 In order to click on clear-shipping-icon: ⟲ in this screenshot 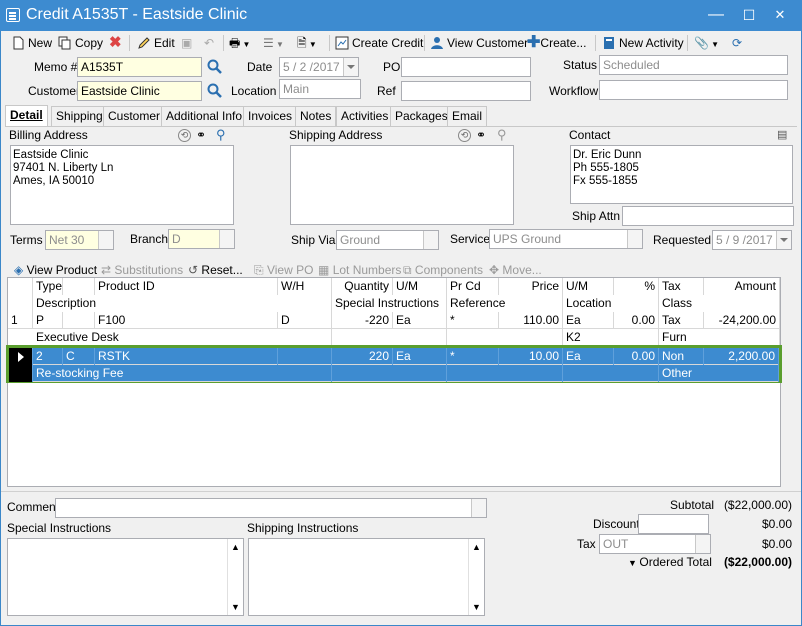, I will do `click(464, 135)`.